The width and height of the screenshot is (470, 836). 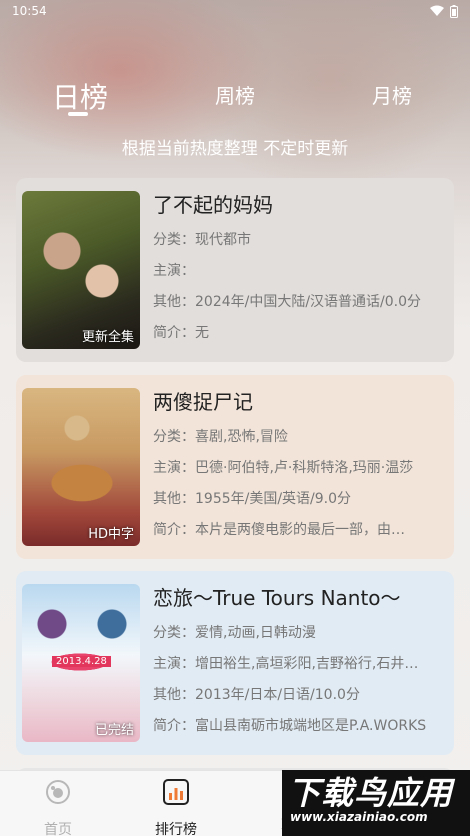 I want to click on status-time: 10:54, so click(x=29, y=11).